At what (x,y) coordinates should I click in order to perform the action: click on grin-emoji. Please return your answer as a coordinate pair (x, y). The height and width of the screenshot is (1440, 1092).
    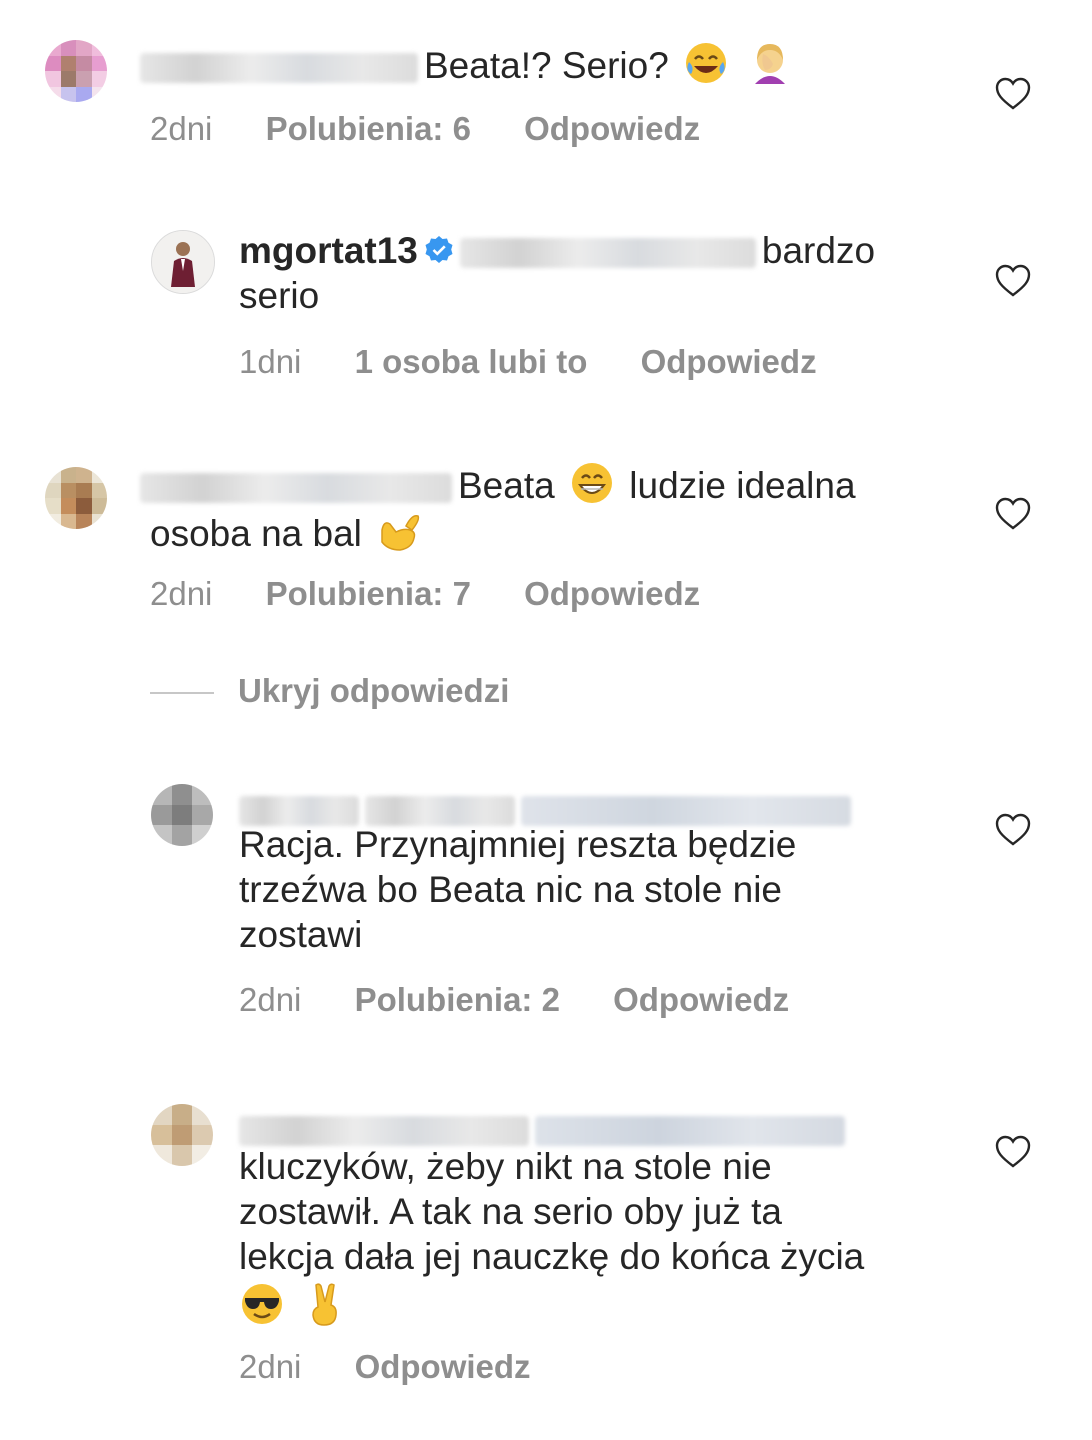
    Looking at the image, I should click on (591, 483).